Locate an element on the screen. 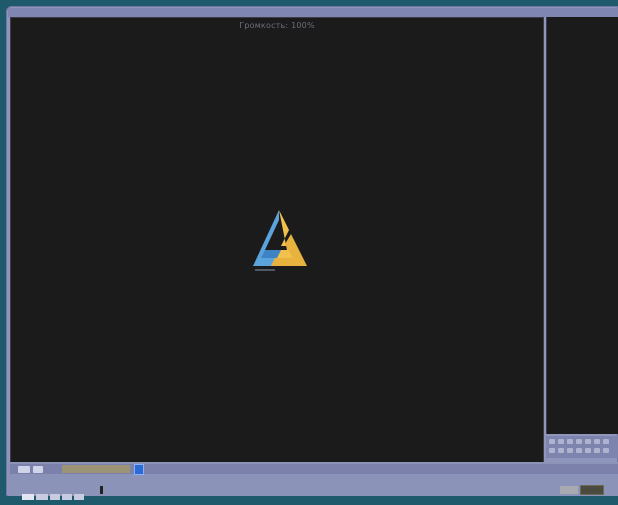 Image resolution: width=618 pixels, height=505 pixels. playlist-panel is located at coordinates (582, 225).